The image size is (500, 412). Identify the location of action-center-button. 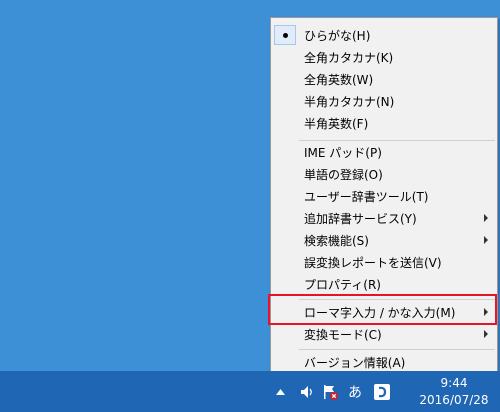
(330, 391).